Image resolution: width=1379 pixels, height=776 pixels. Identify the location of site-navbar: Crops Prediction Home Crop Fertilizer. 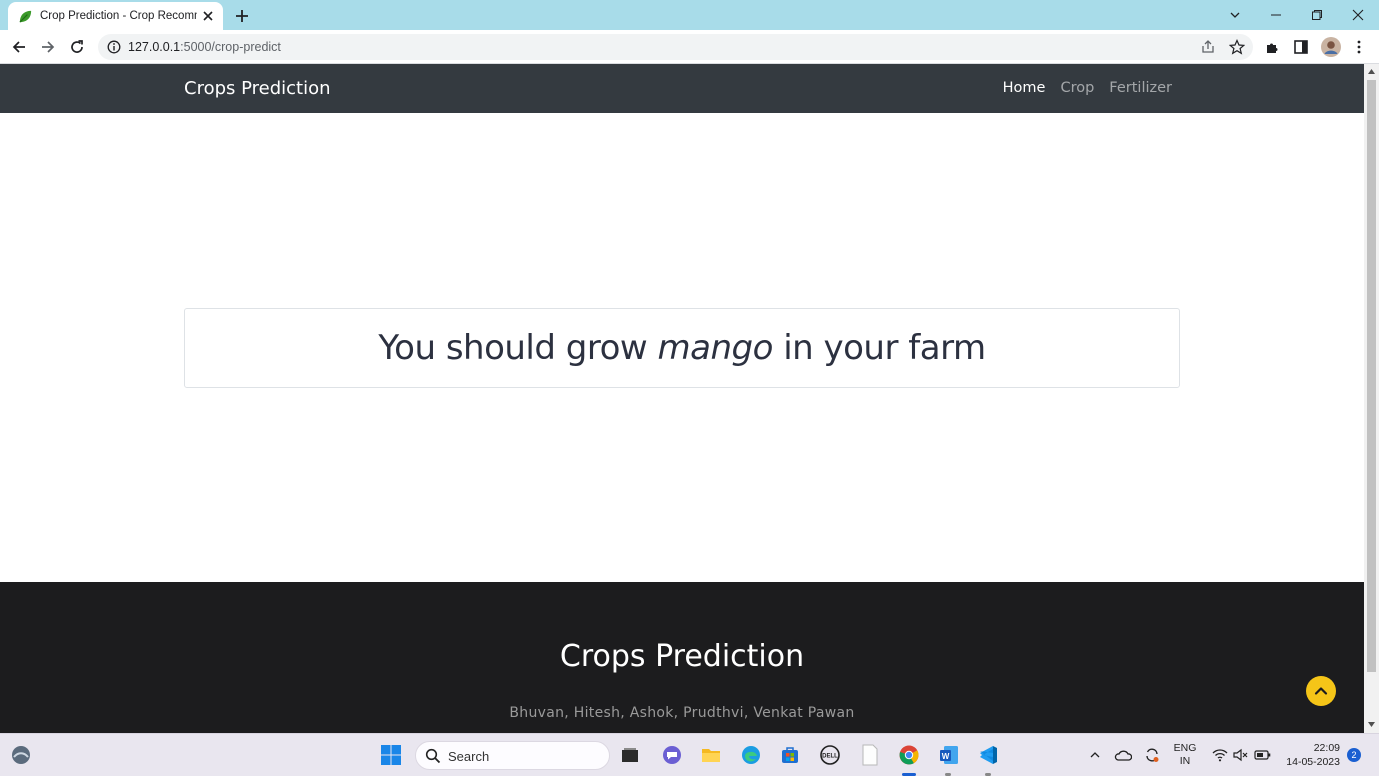
(682, 88).